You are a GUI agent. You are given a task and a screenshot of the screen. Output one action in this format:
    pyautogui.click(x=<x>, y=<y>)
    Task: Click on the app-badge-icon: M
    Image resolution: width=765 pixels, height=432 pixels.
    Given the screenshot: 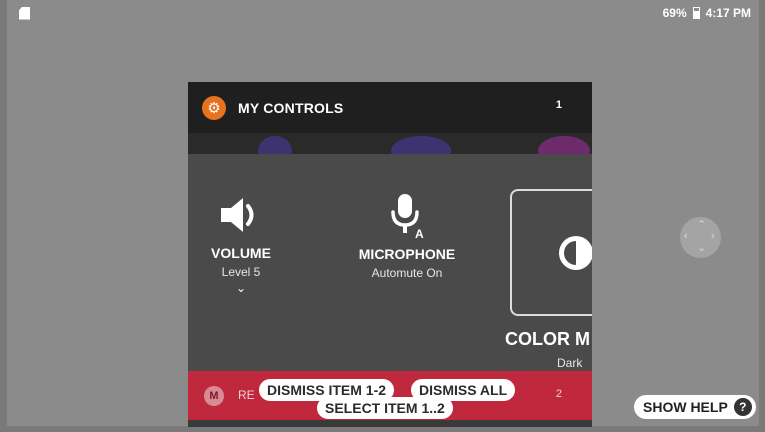 What is the action you would take?
    pyautogui.click(x=214, y=396)
    